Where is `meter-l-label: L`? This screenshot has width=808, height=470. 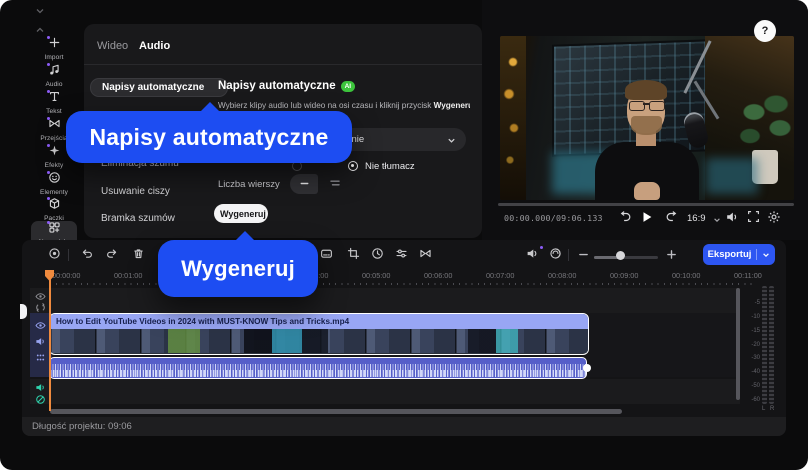 meter-l-label: L is located at coordinates (764, 409).